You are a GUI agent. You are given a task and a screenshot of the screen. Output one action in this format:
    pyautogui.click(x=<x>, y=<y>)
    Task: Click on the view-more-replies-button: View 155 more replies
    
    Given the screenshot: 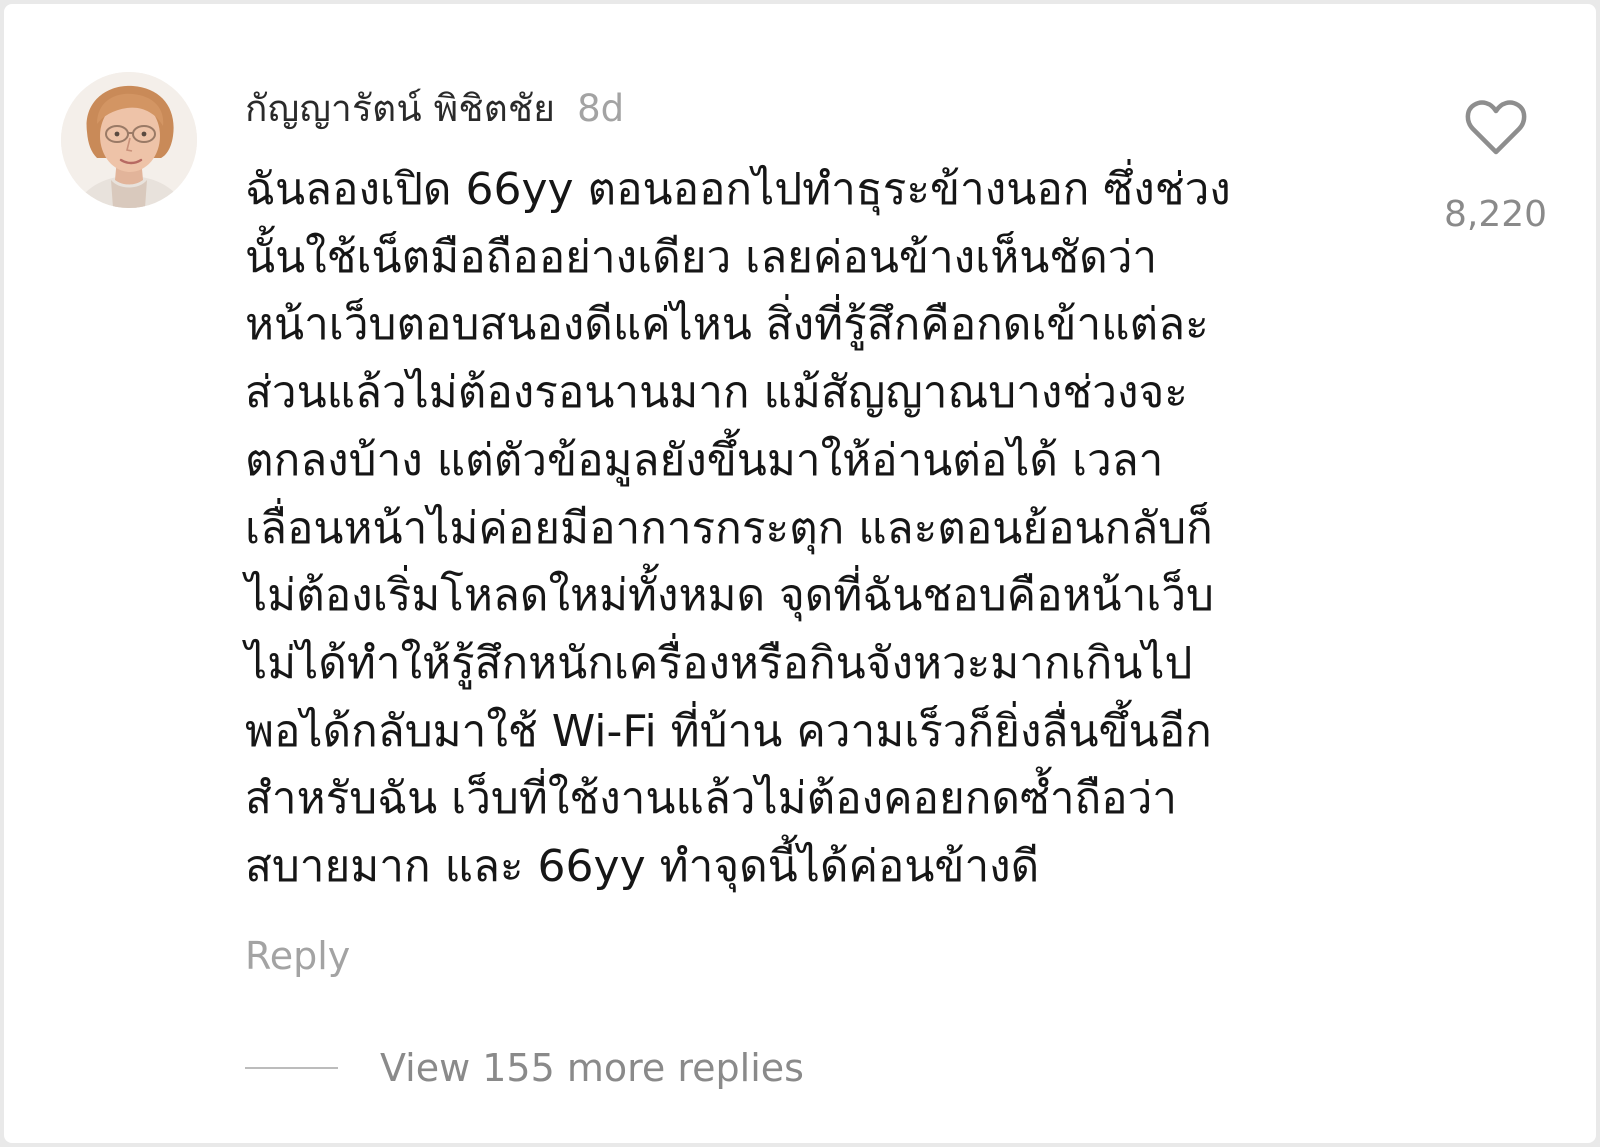 What is the action you would take?
    pyautogui.click(x=524, y=1068)
    